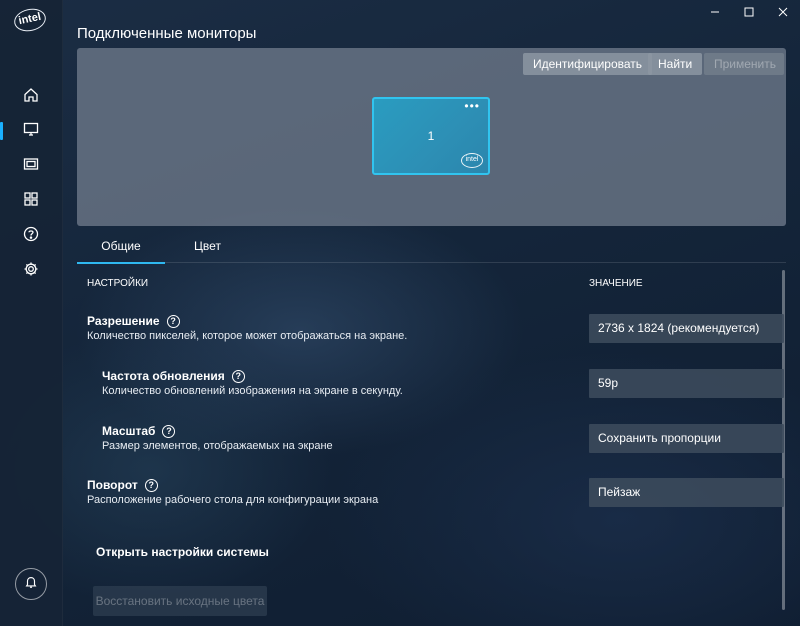 This screenshot has width=800, height=626. I want to click on identify-button: Идентифицировать, so click(588, 64).